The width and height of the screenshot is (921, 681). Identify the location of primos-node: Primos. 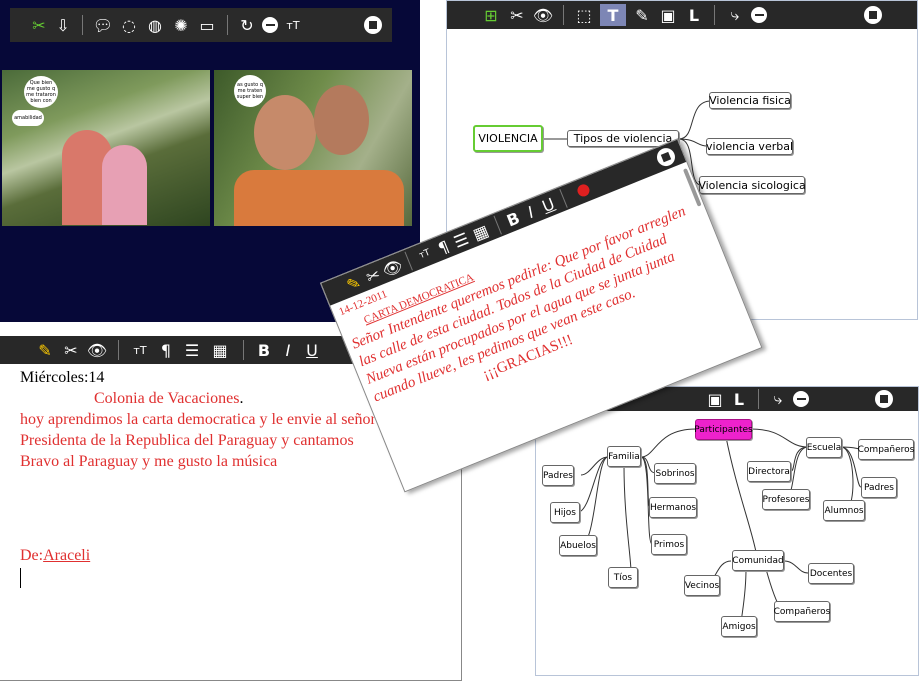
(669, 544).